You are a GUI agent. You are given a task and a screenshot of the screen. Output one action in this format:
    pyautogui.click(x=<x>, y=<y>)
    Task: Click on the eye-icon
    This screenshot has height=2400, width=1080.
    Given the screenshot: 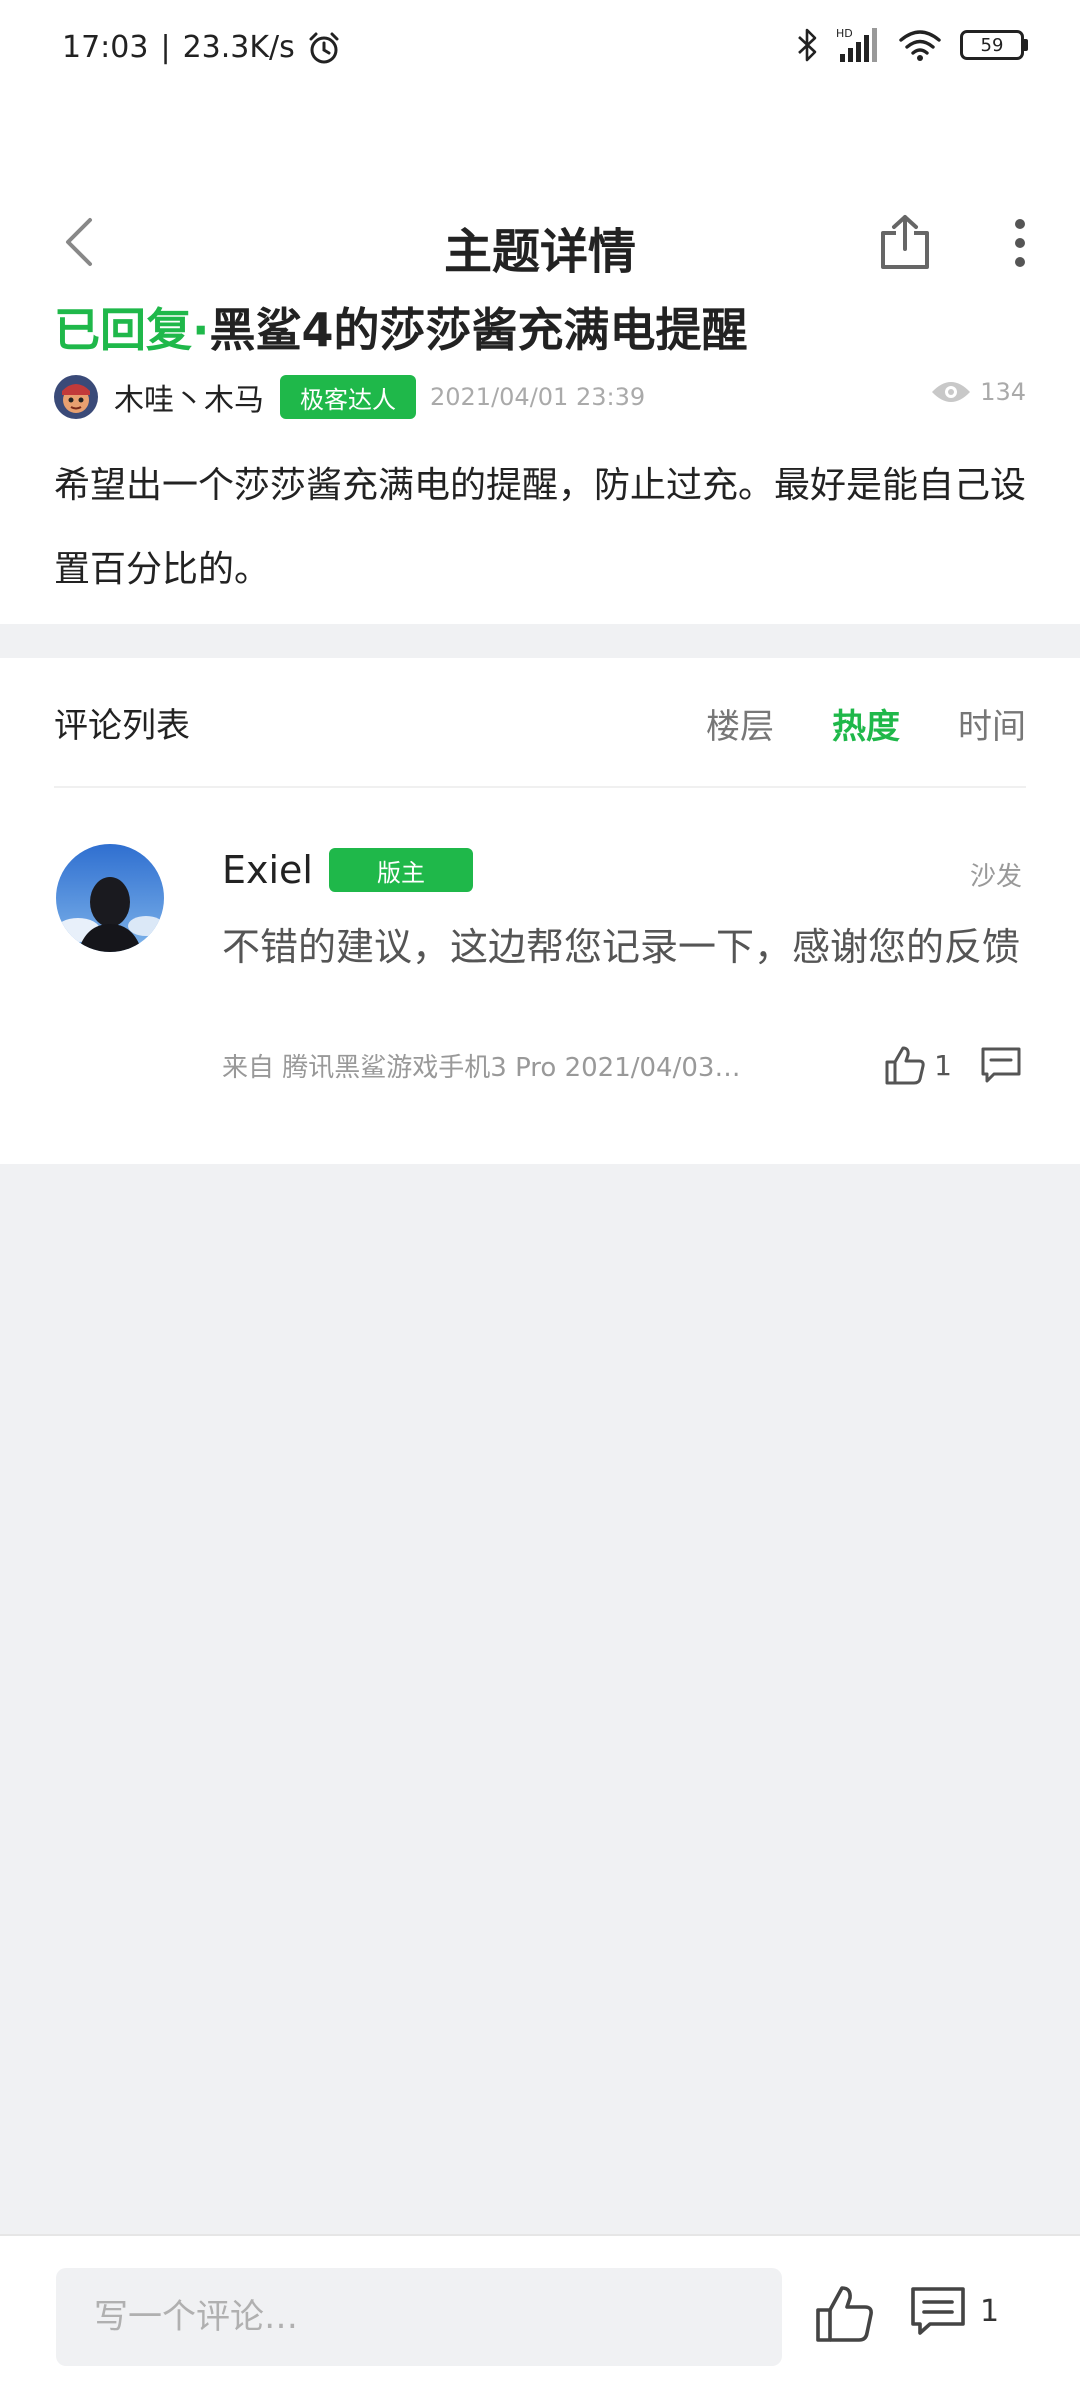 What is the action you would take?
    pyautogui.click(x=951, y=392)
    